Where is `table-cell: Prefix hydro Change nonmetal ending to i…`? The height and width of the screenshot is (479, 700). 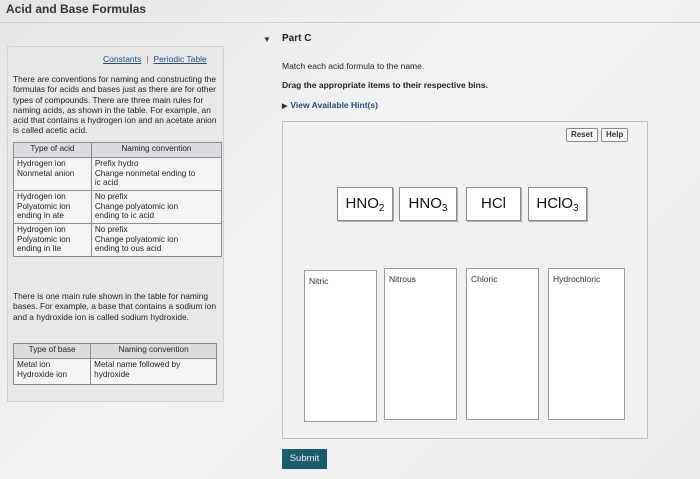
table-cell: Prefix hydro Change nonmetal ending to i… is located at coordinates (156, 174).